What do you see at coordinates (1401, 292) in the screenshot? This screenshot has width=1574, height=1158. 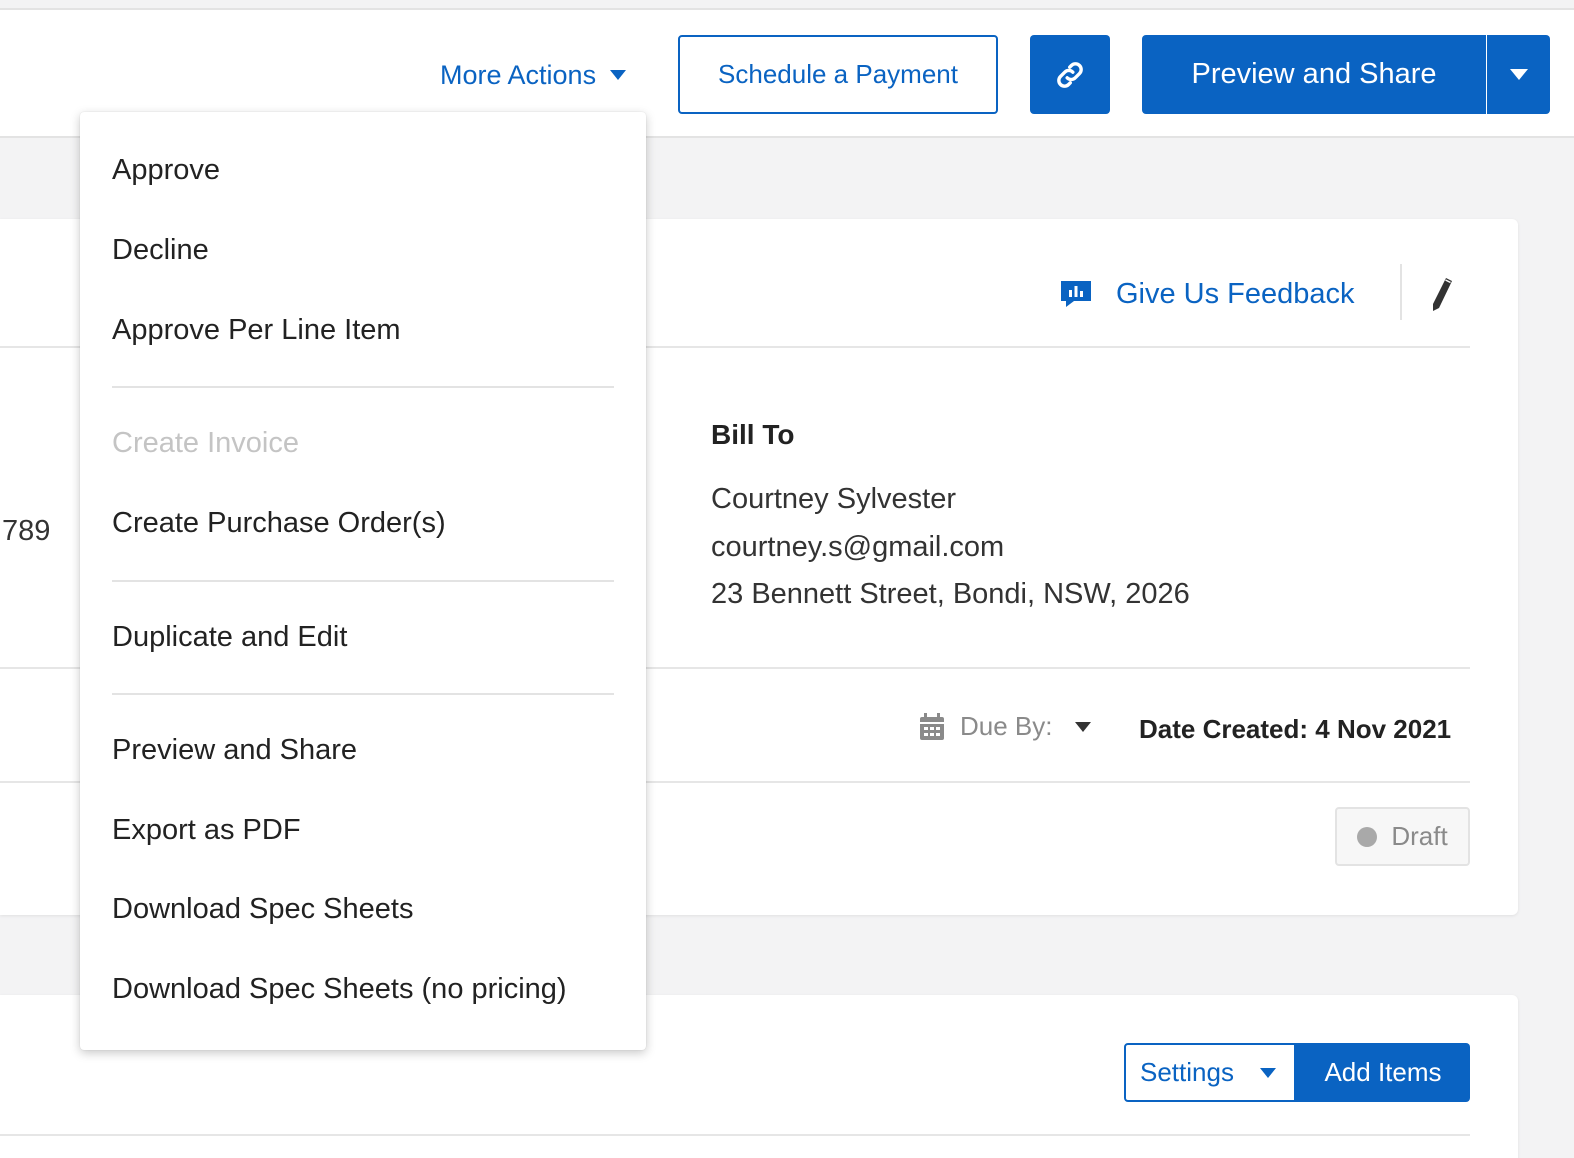 I see `vertical-divider` at bounding box center [1401, 292].